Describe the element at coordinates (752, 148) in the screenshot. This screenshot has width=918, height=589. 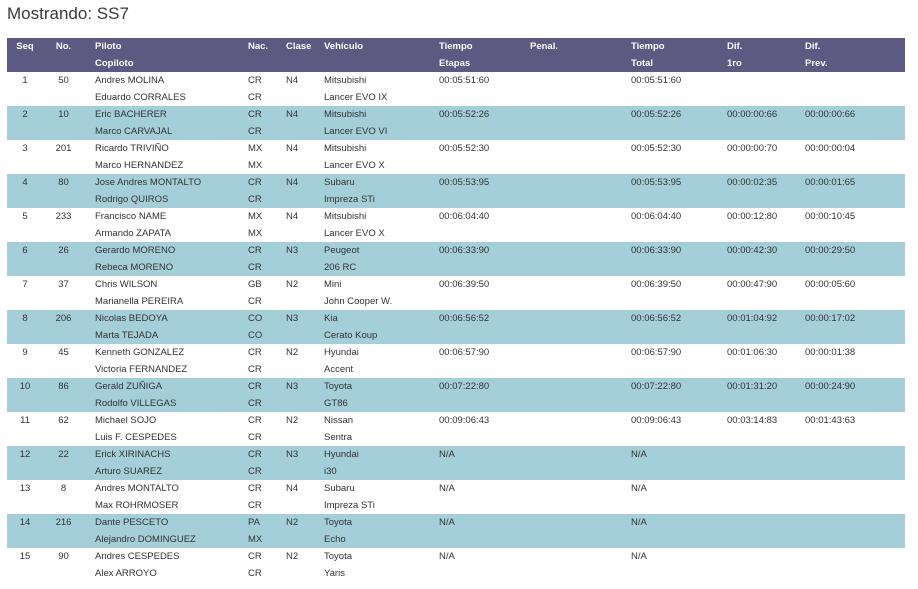
I see `cell-dif-1ro: 00:00:00:70` at that location.